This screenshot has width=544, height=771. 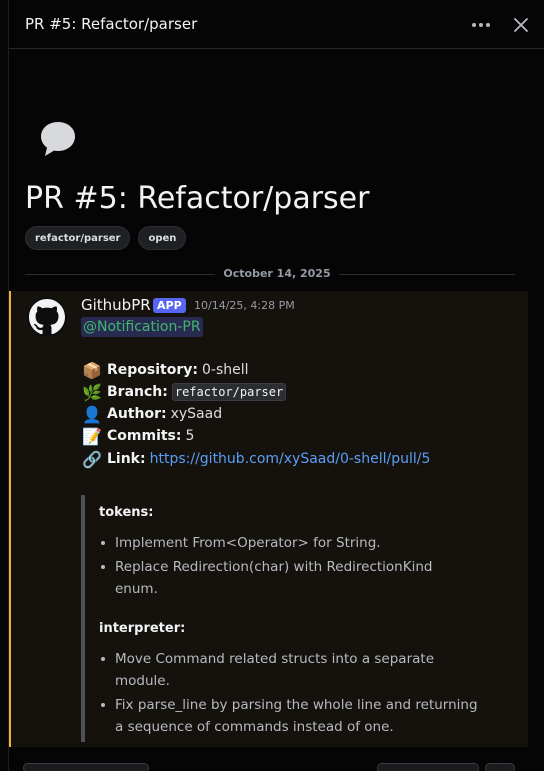 What do you see at coordinates (500, 767) in the screenshot?
I see `bottom-action-extra` at bounding box center [500, 767].